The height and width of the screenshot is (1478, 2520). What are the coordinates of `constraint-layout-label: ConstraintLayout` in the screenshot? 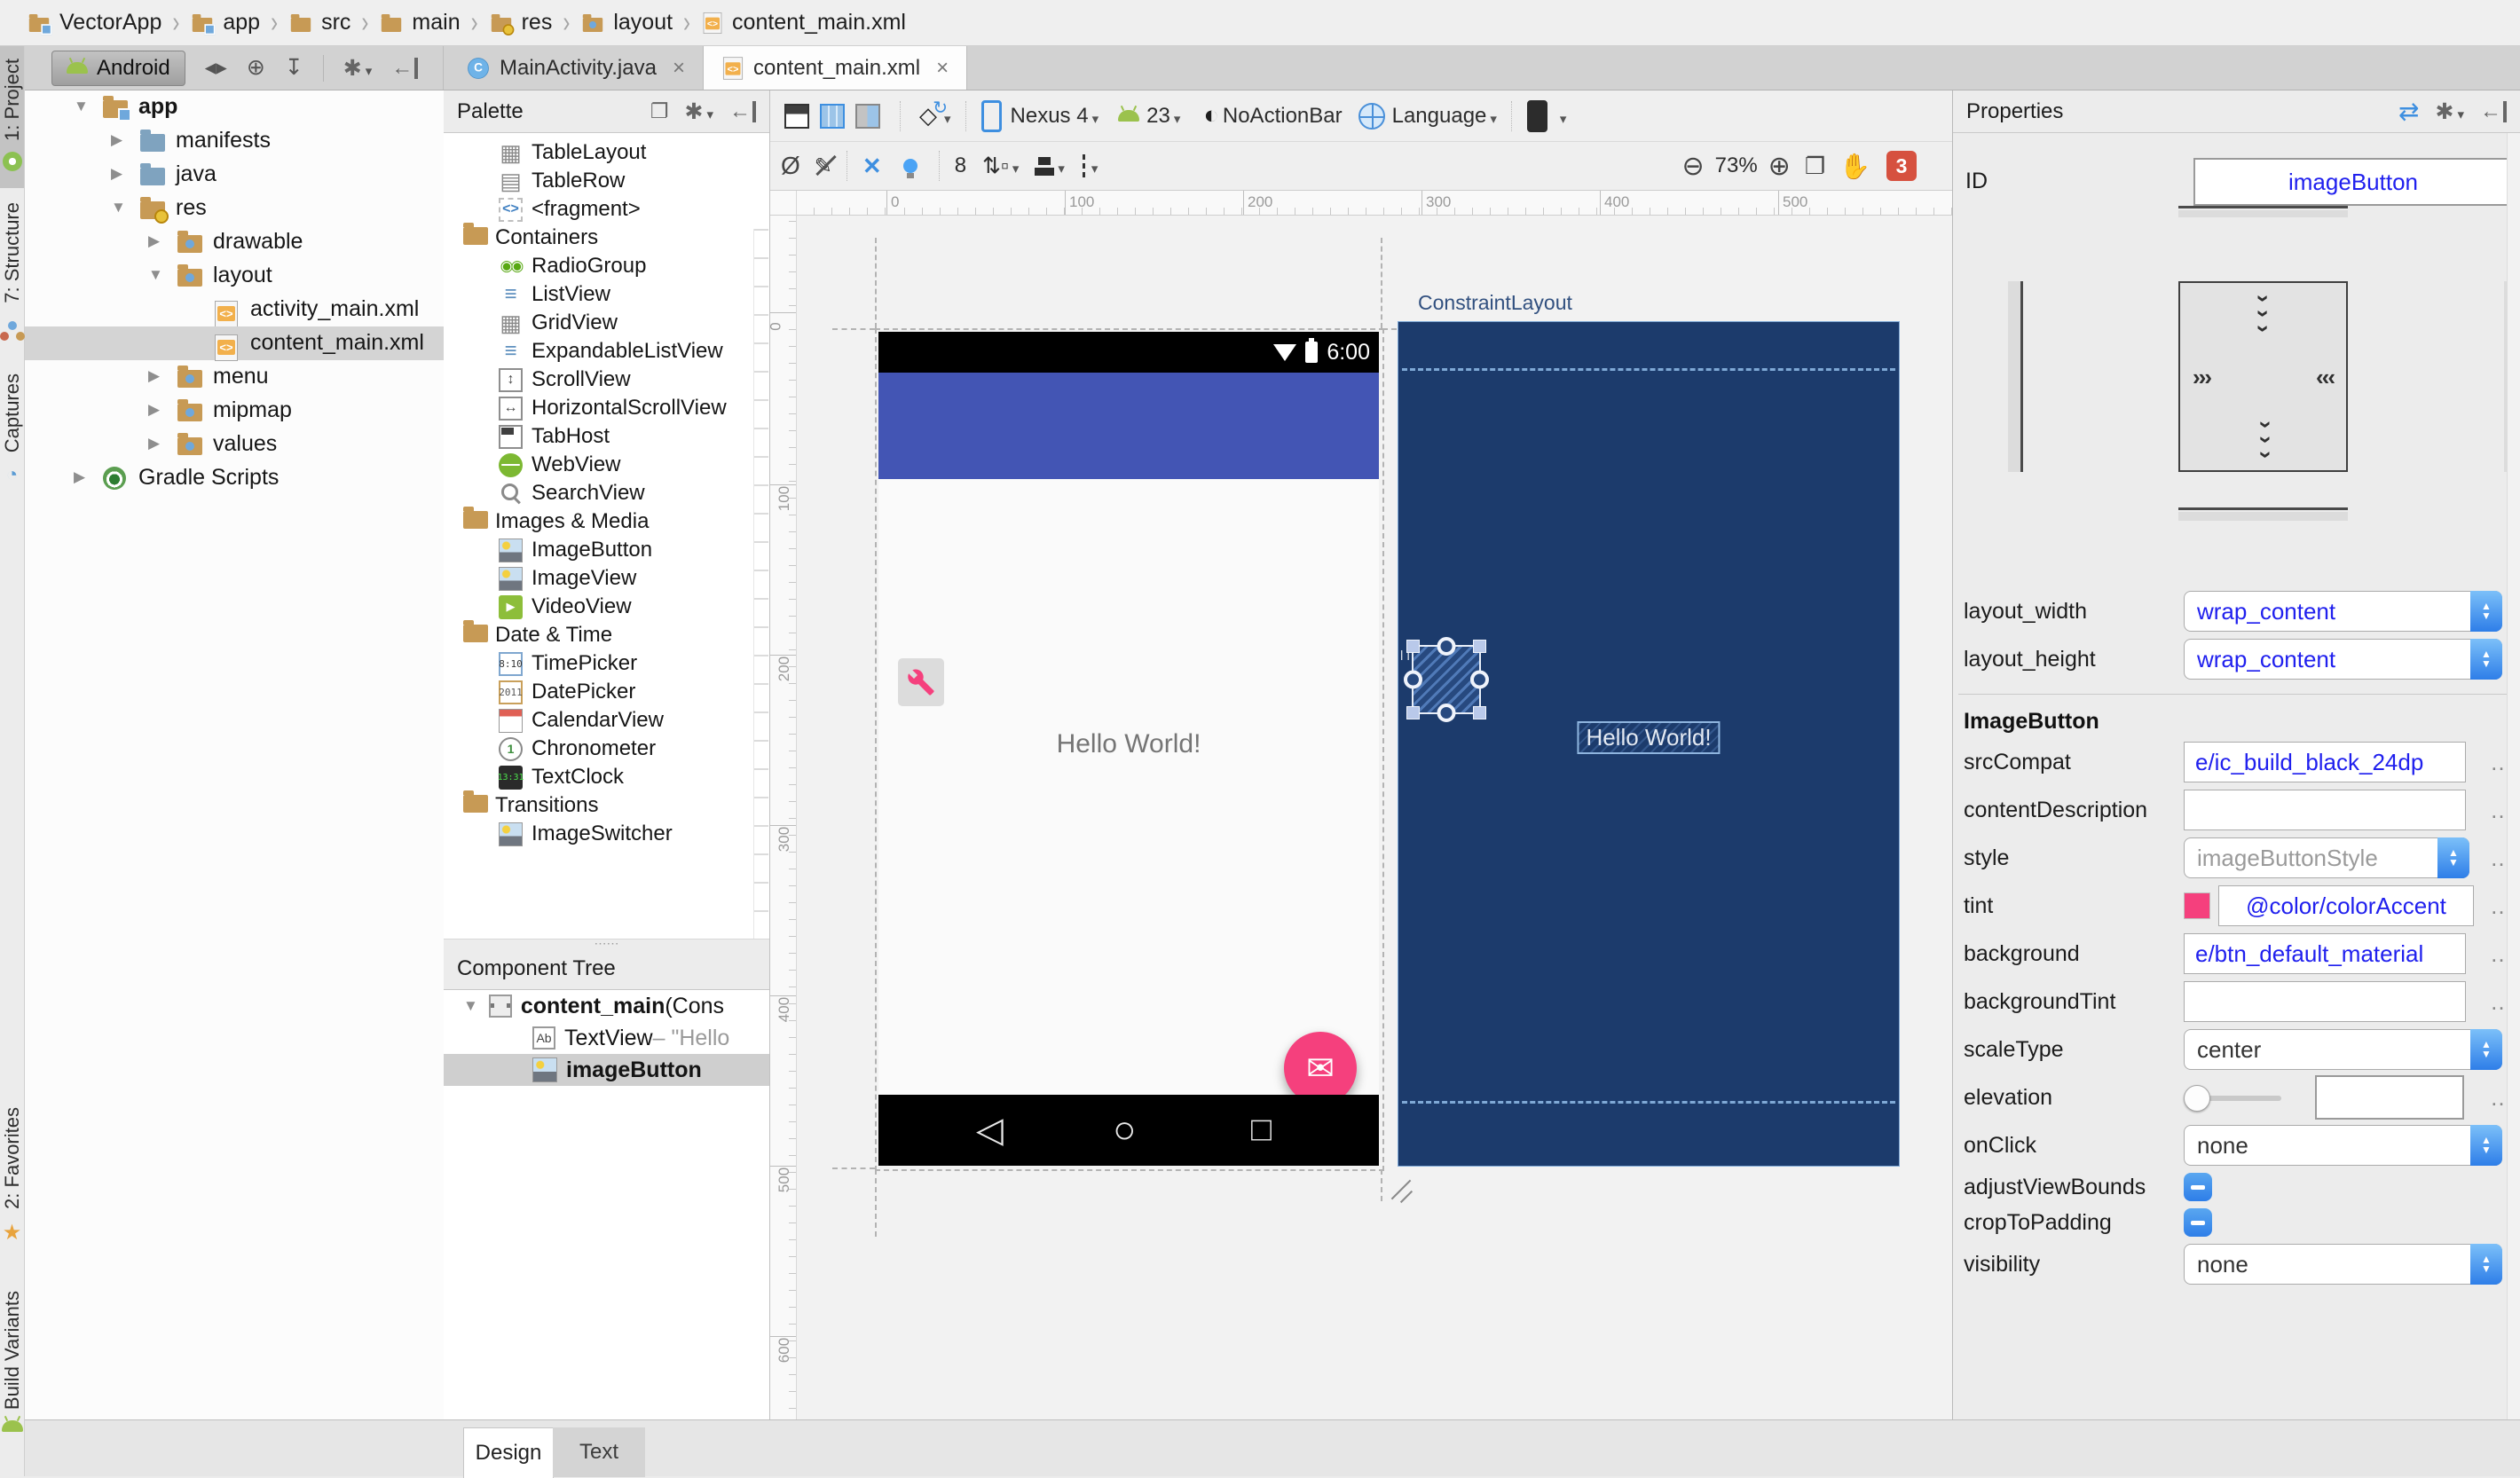 It's located at (1495, 303).